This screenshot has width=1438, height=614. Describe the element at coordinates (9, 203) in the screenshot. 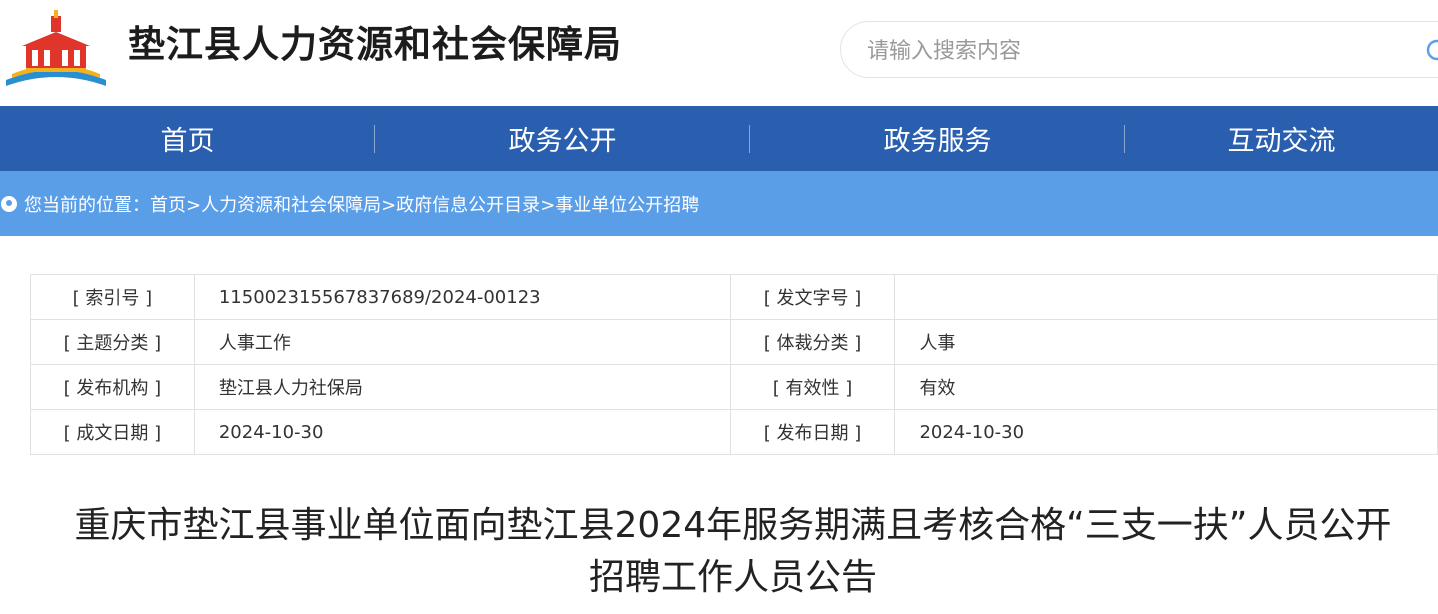

I see `location-icon` at that location.